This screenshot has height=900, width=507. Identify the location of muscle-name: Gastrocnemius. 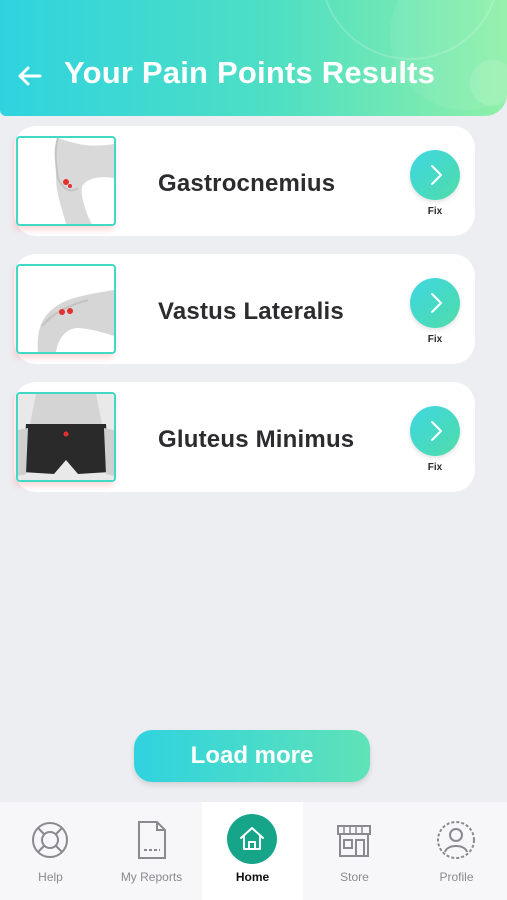
(247, 183).